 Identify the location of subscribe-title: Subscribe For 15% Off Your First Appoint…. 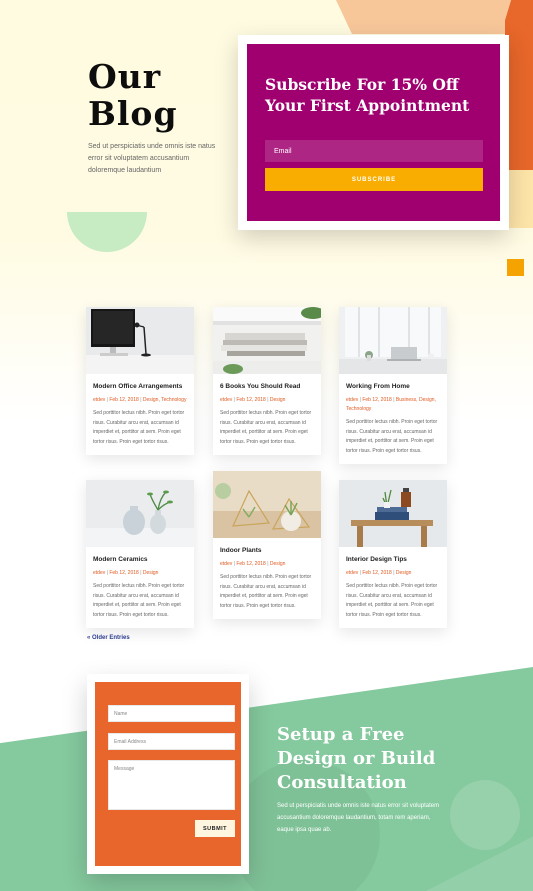
(367, 95).